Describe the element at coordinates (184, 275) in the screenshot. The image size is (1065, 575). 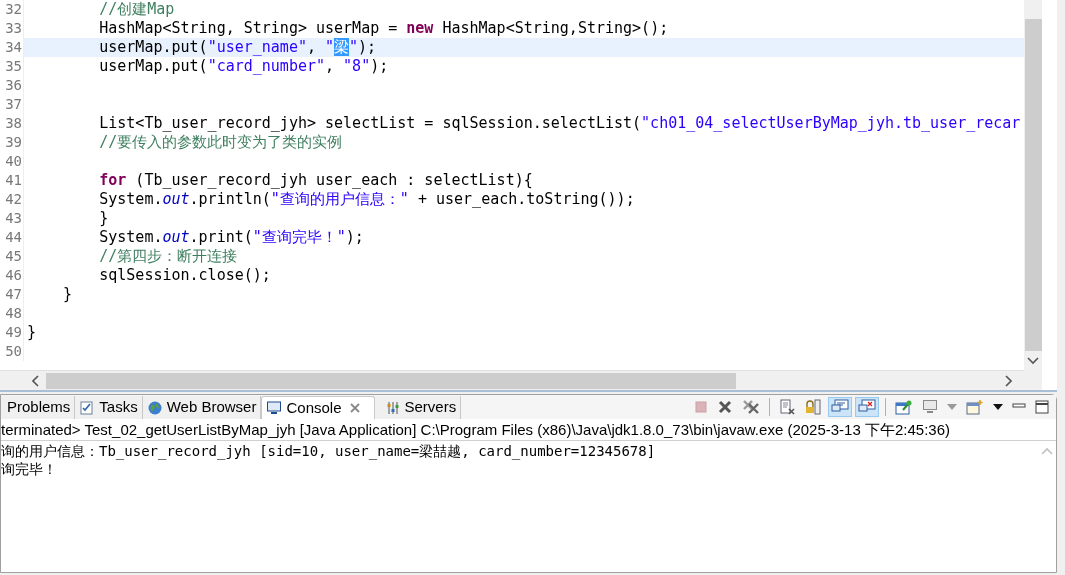
I see `code-line: sqlSession.close();` at that location.